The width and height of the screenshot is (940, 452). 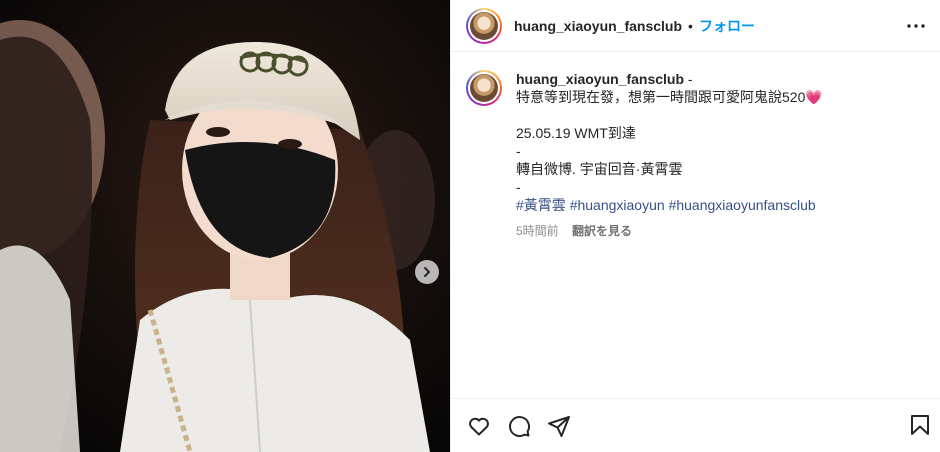 What do you see at coordinates (695, 26) in the screenshot?
I see `post-header: huang_xiaoyun_fansclub • フォロー` at bounding box center [695, 26].